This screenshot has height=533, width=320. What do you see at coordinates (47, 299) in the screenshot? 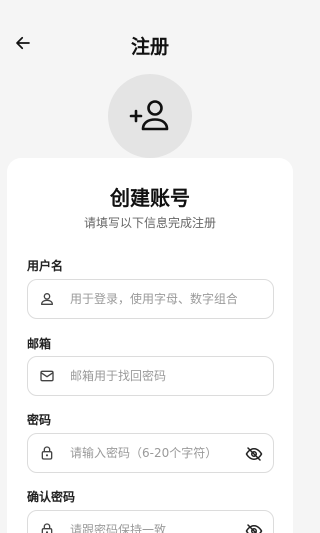
I see `person-icon` at bounding box center [47, 299].